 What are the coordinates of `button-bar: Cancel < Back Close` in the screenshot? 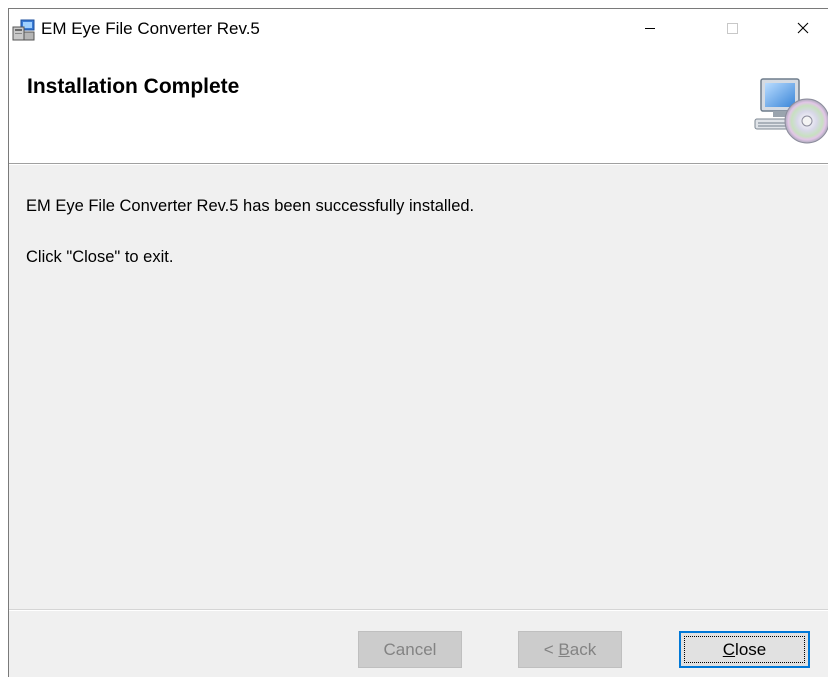 It's located at (418, 644).